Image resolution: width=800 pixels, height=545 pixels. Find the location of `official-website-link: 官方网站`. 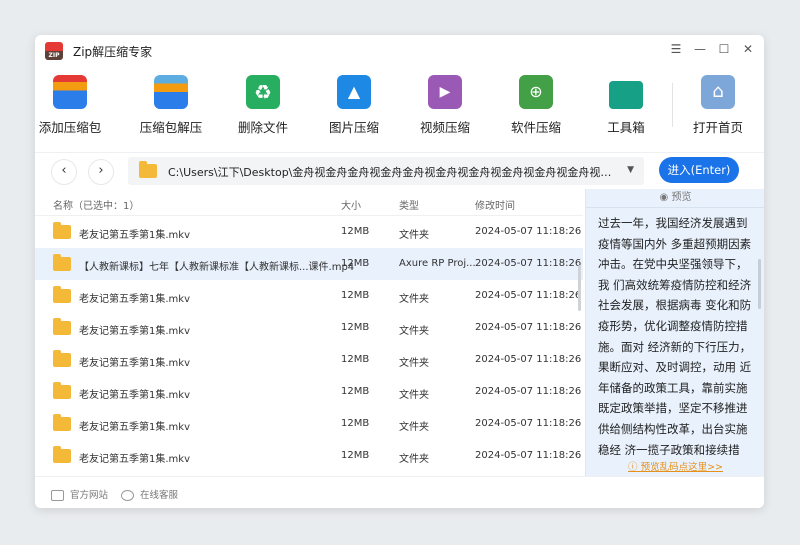

official-website-link: 官方网站 is located at coordinates (79, 494).